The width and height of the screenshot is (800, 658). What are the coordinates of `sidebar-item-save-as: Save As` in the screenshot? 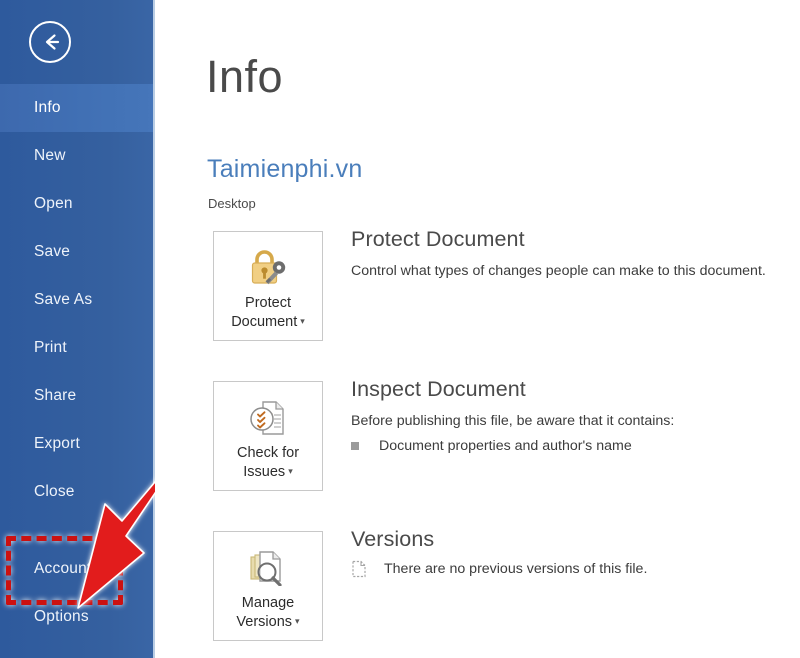 It's located at (77, 300).